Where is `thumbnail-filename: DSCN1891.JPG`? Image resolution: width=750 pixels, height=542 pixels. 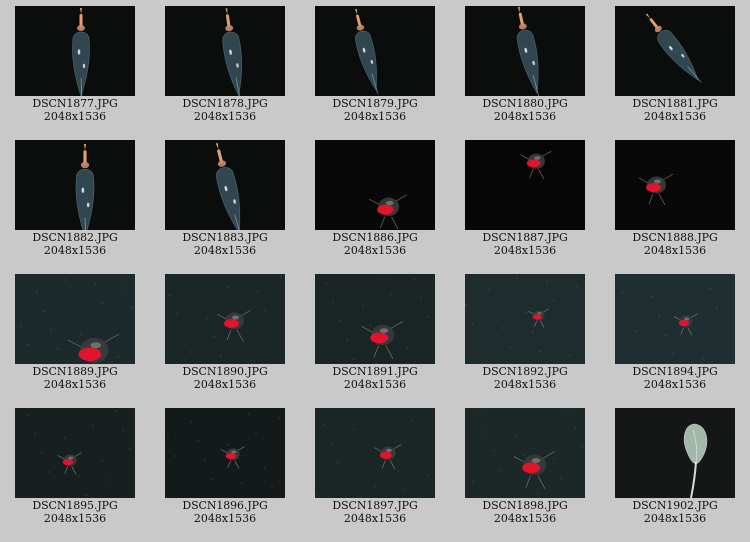
thumbnail-filename: DSCN1891.JPG is located at coordinates (375, 371).